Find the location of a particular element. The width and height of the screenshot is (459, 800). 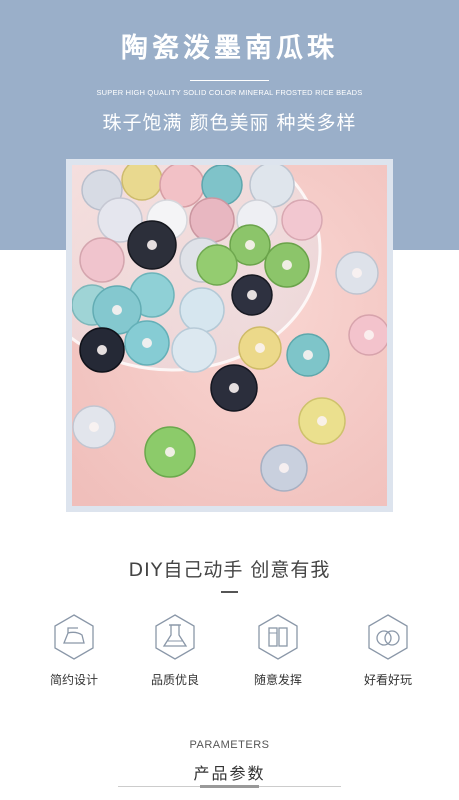

diy-divider is located at coordinates (229, 592).